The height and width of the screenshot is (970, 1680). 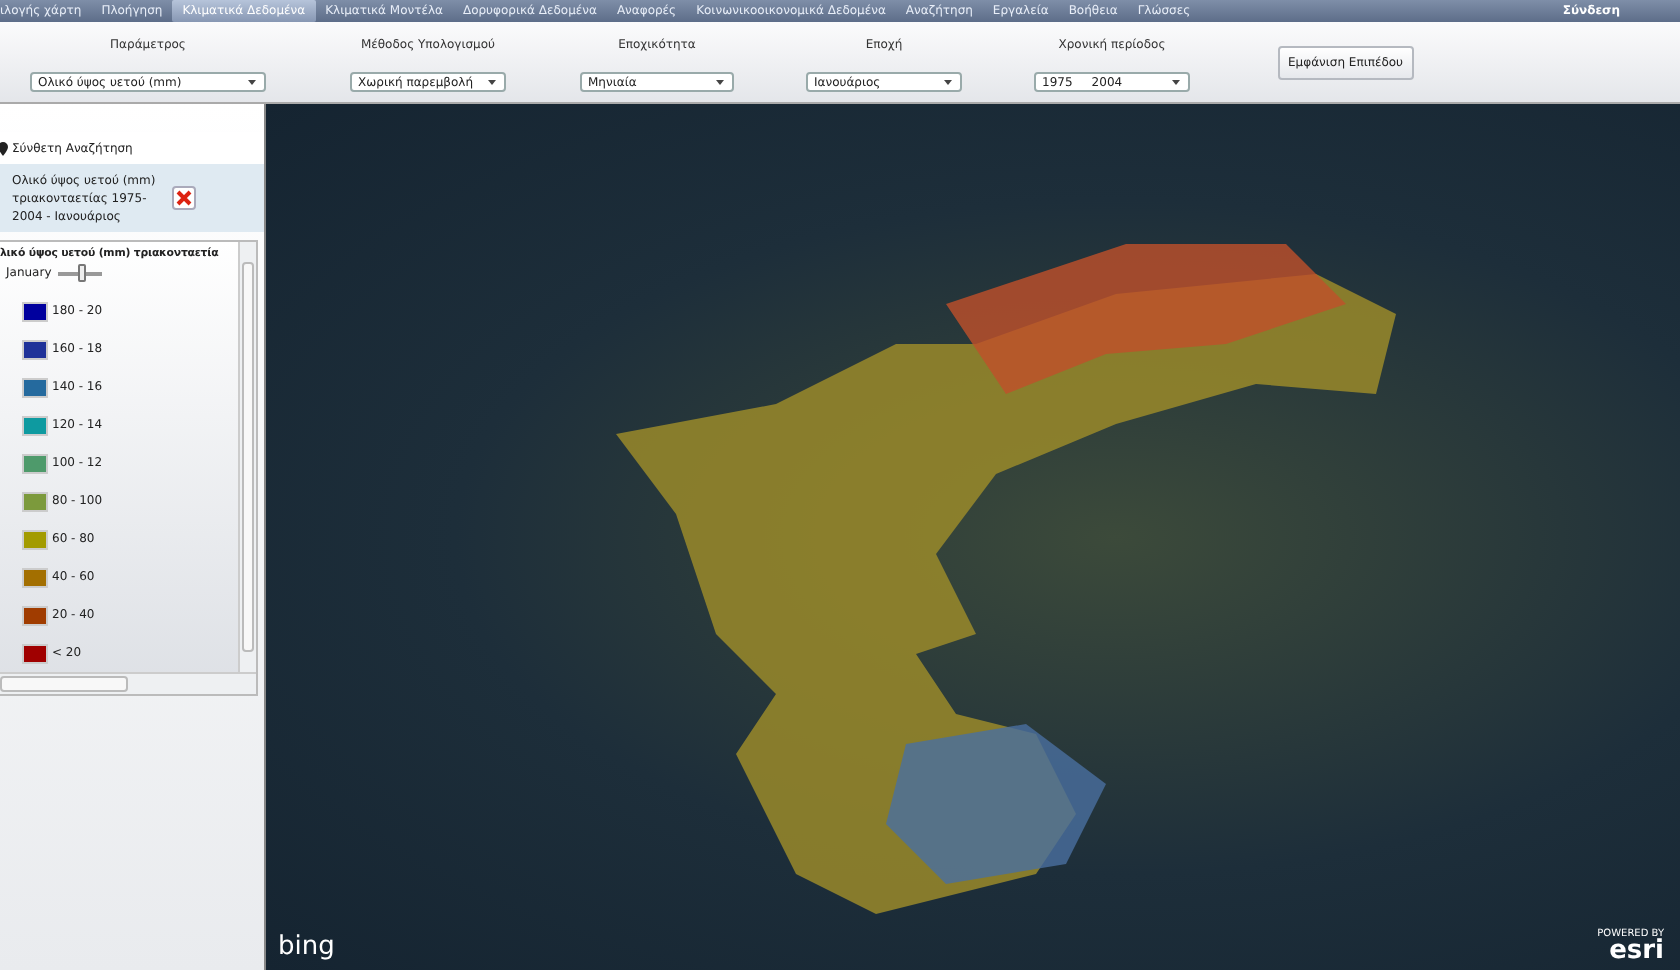 I want to click on close-icon, so click(x=184, y=198).